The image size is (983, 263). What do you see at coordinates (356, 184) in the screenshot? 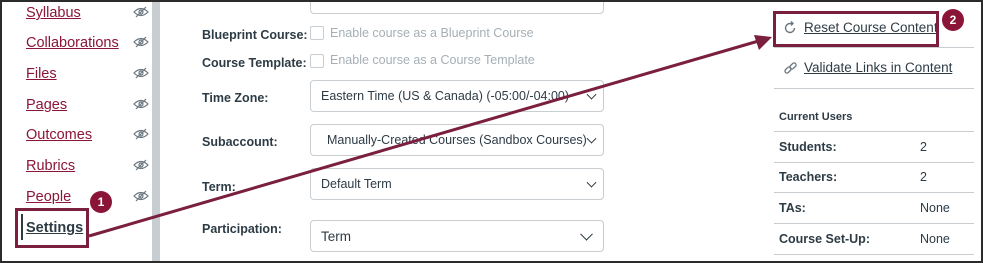
I see `term-value: Default Term` at bounding box center [356, 184].